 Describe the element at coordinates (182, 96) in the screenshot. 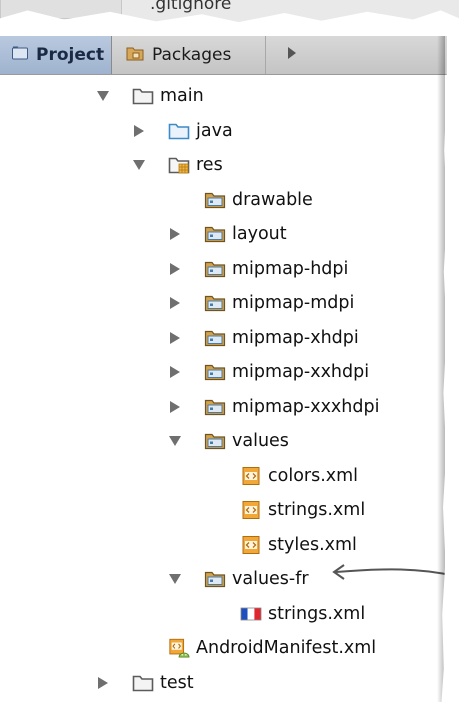

I see `tree-row-label: main` at that location.